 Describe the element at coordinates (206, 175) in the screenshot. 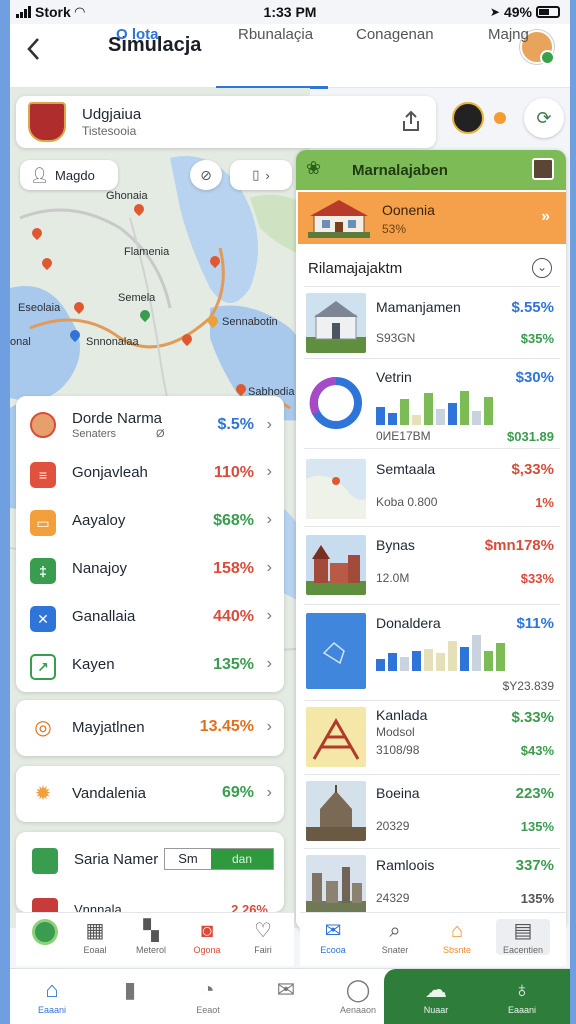

I see `compass-button: ⊘` at that location.